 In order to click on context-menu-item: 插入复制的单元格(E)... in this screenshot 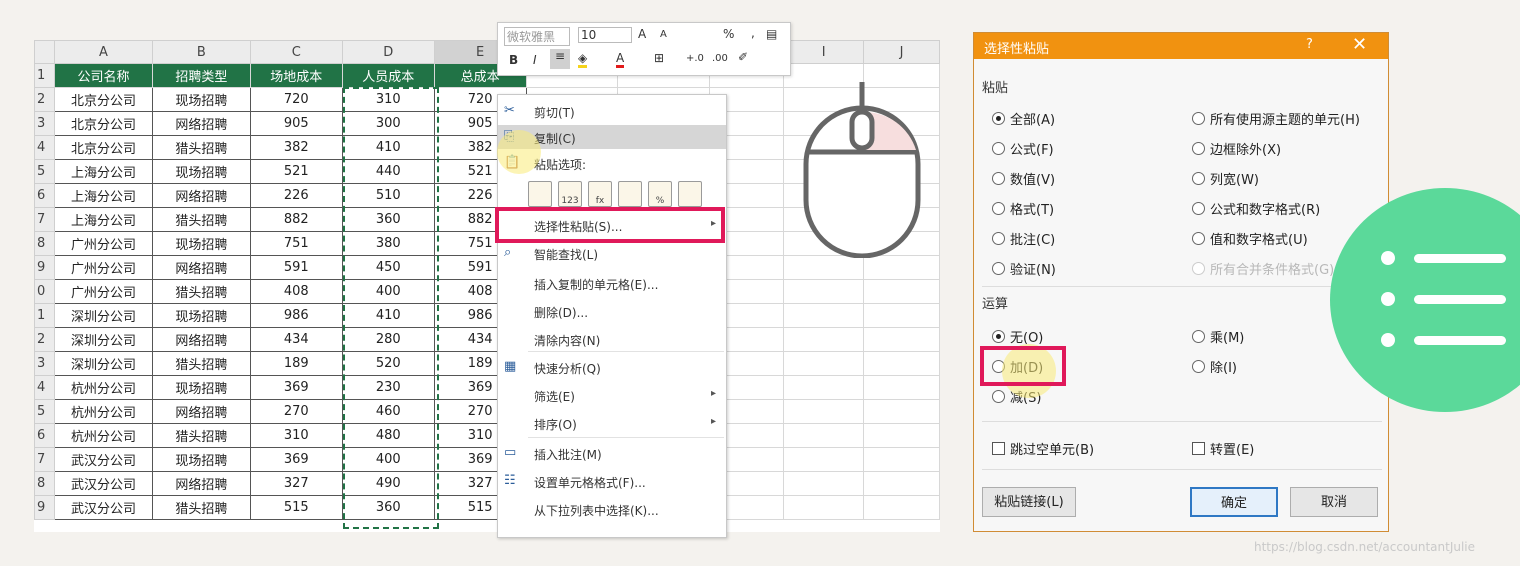, I will do `click(612, 283)`.